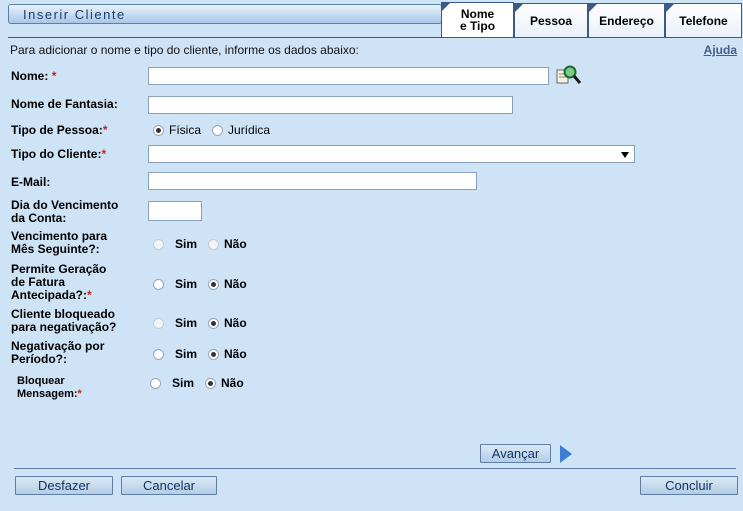  What do you see at coordinates (375, 37) in the screenshot?
I see `tab-divider` at bounding box center [375, 37].